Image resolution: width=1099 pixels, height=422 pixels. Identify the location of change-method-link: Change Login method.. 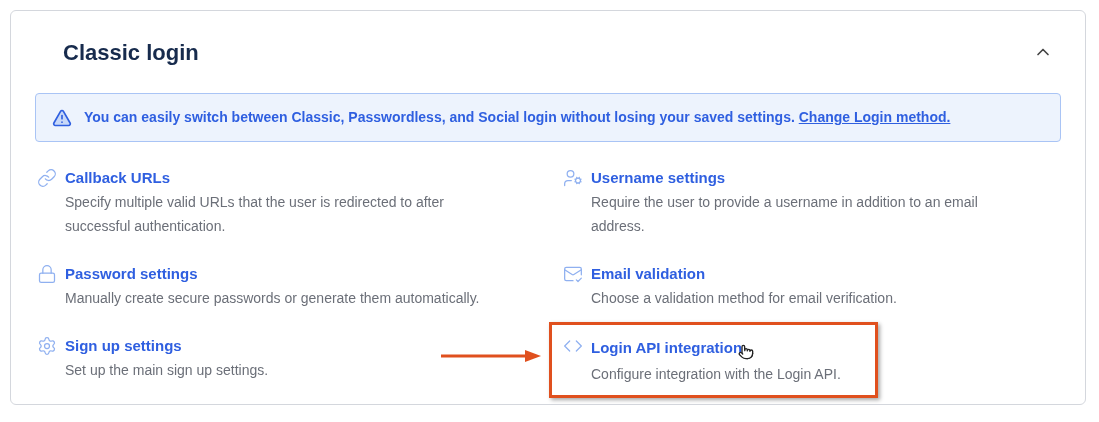
(874, 117).